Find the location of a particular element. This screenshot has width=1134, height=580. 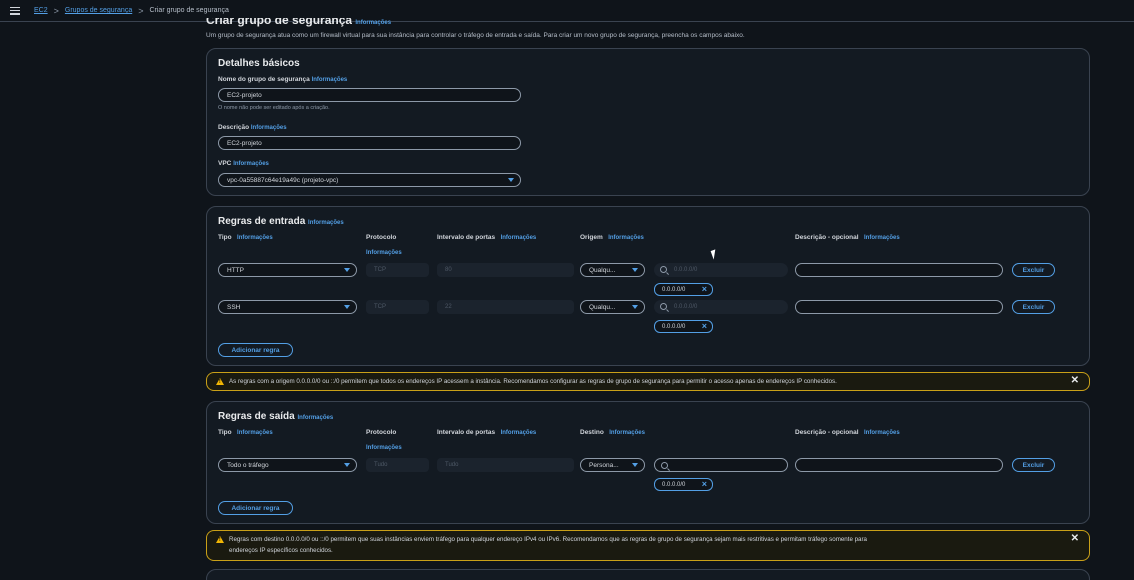

inbound-rule-2-type: SSH is located at coordinates (234, 307).